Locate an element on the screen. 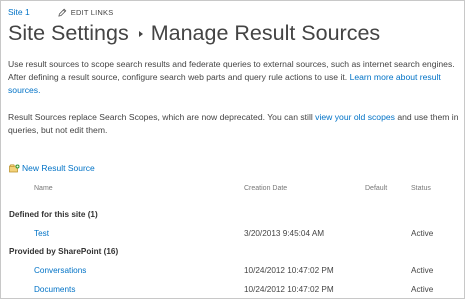 The image size is (465, 299). column-header-creation-date: Creation Date is located at coordinates (265, 188).